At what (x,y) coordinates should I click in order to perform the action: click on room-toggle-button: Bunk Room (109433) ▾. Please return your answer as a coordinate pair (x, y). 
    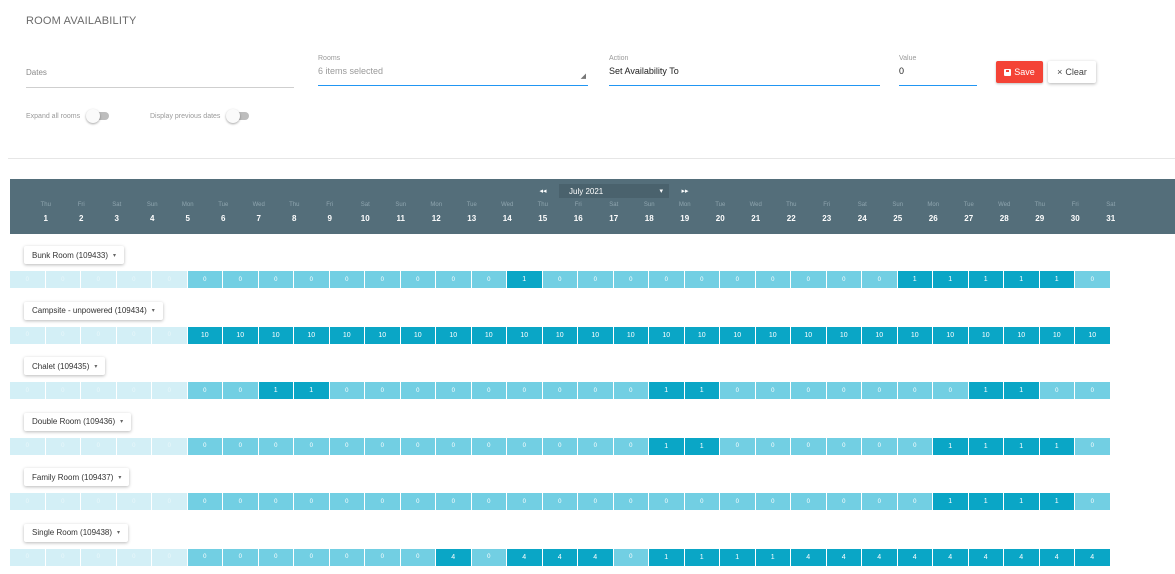
    Looking at the image, I should click on (74, 255).